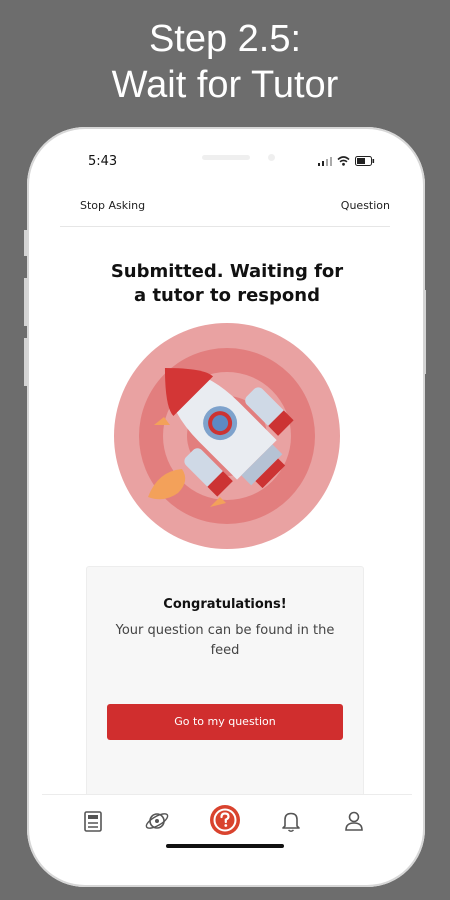  I want to click on signal-icon, so click(325, 161).